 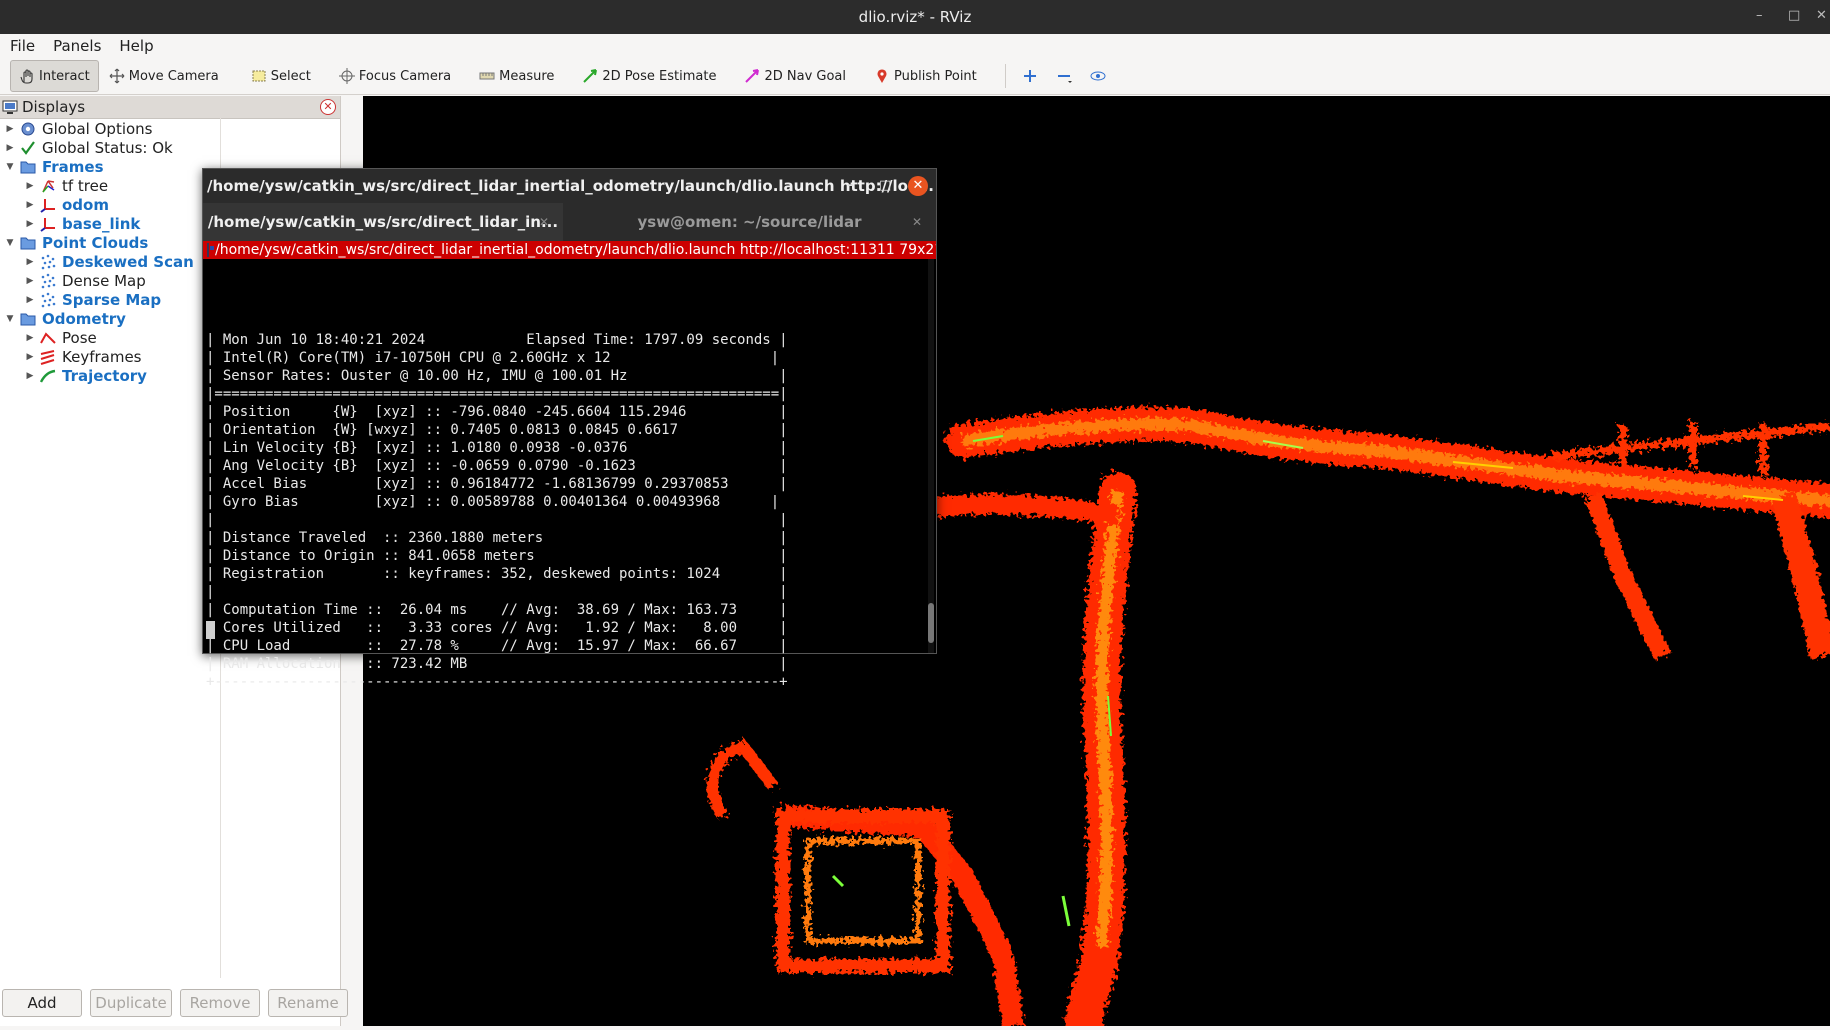 I want to click on nav-goal-label: 2D Nav Goal, so click(x=805, y=76).